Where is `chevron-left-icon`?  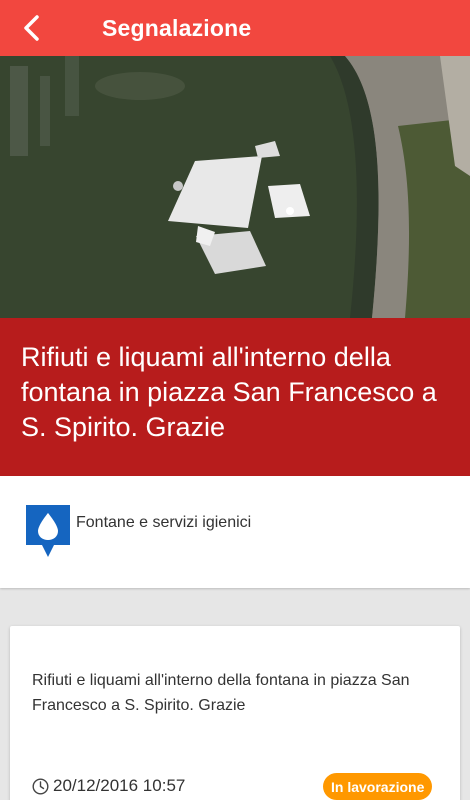 chevron-left-icon is located at coordinates (31, 28).